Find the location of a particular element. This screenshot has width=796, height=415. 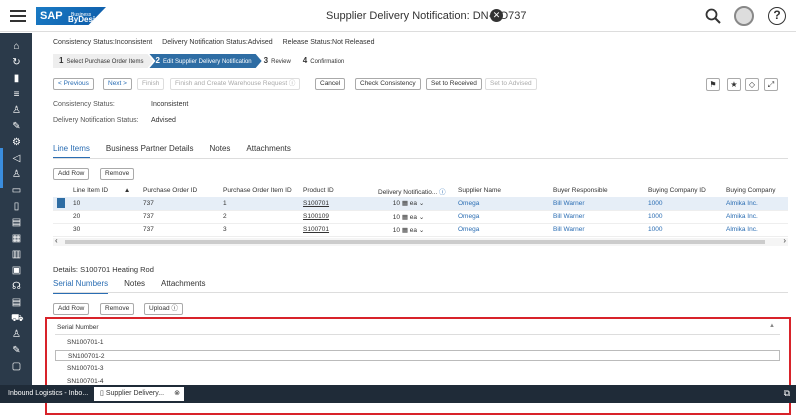

edit-icon: ✎ is located at coordinates (16, 350).